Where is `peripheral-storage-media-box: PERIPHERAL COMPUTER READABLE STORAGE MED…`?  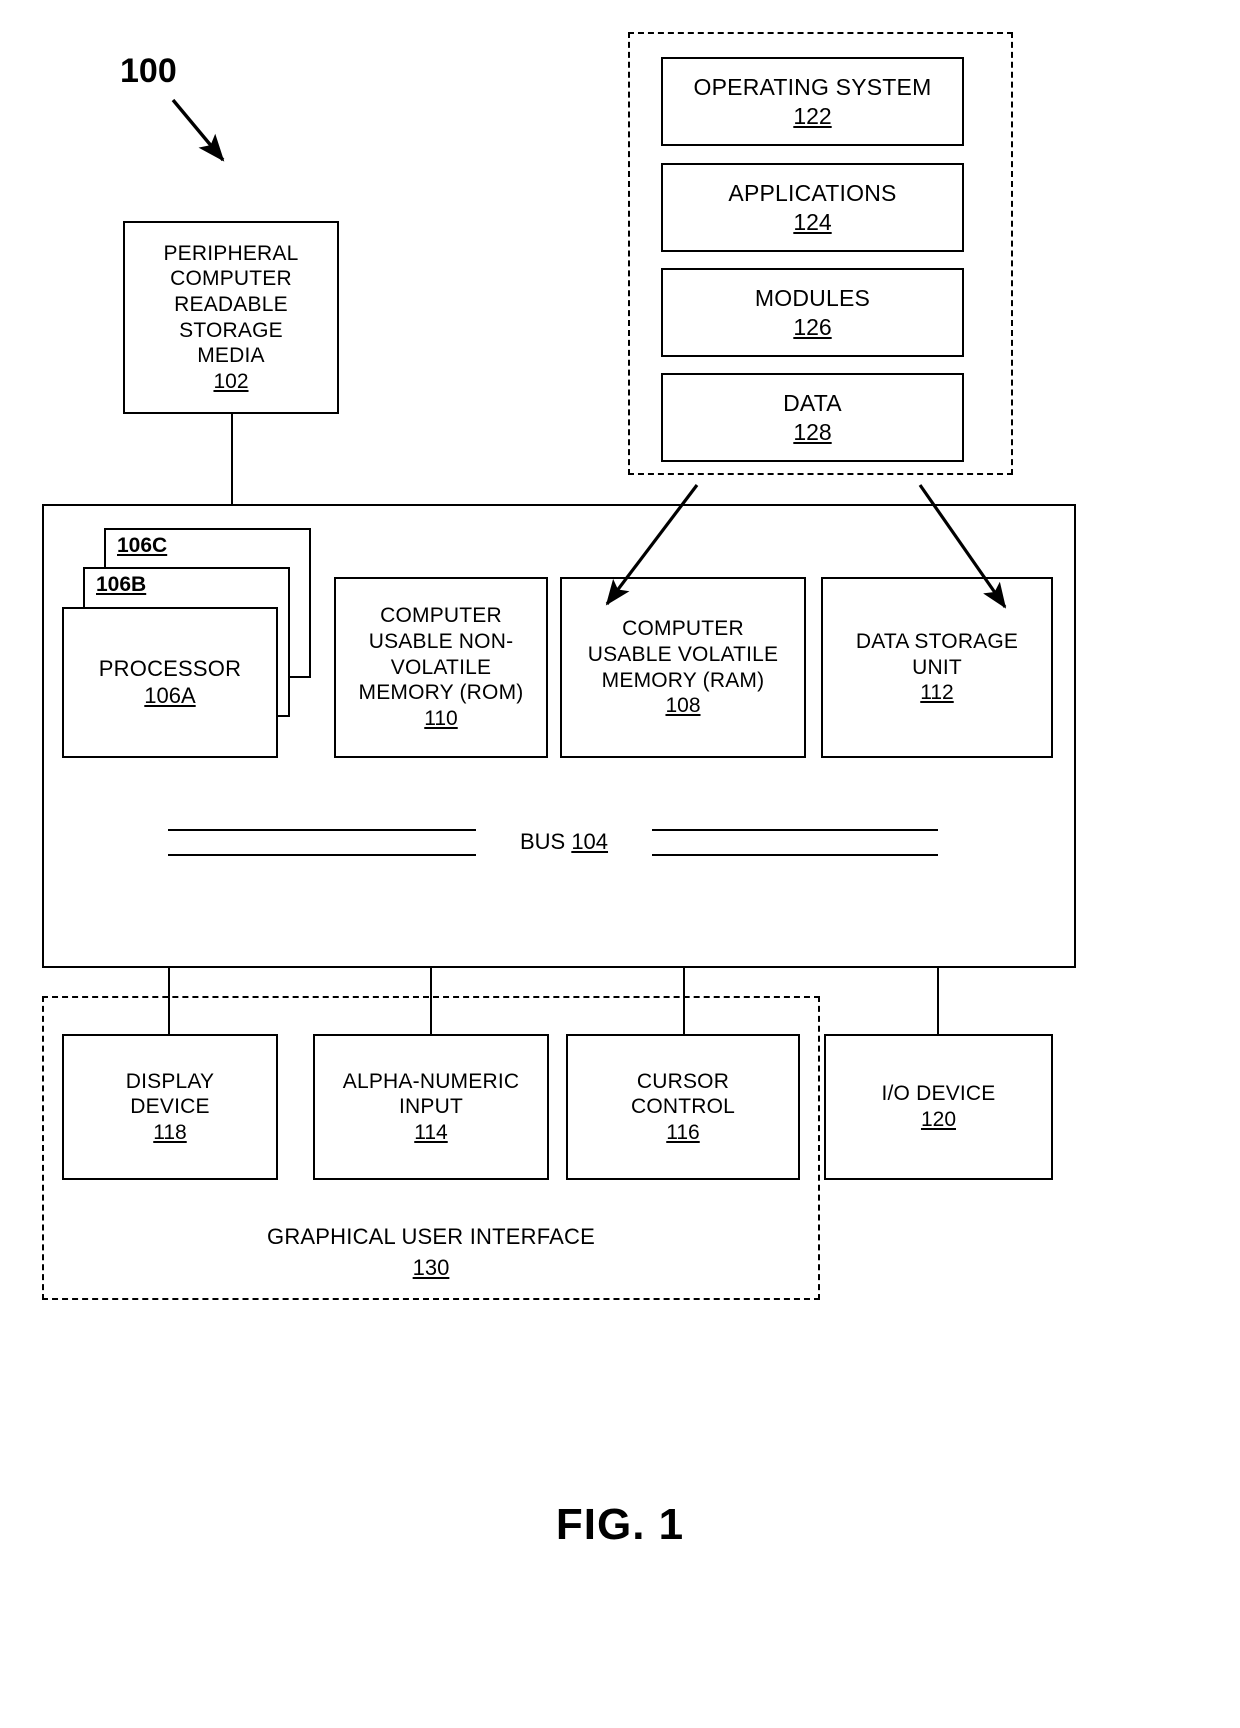
peripheral-storage-media-box: PERIPHERAL COMPUTER READABLE STORAGE MED… is located at coordinates (231, 317).